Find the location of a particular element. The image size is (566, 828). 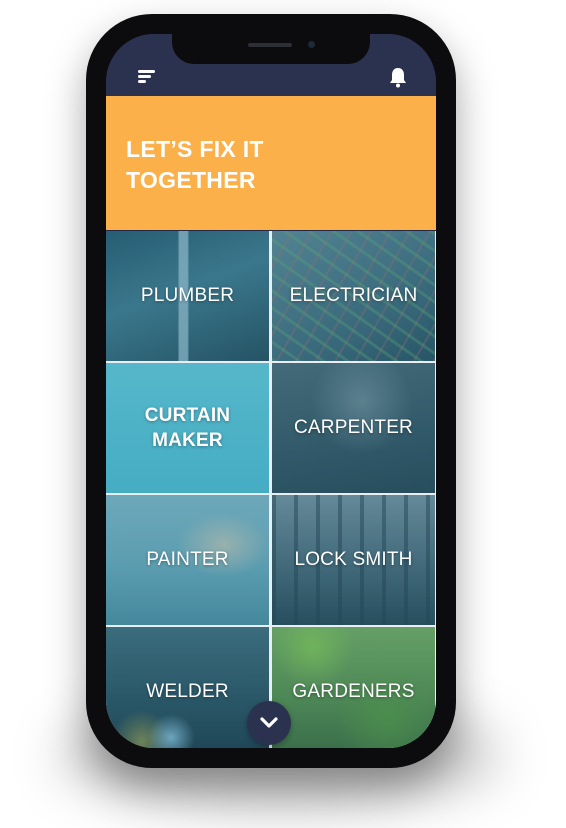

service-tile-electrician: ELECTRICIAN is located at coordinates (353, 296).